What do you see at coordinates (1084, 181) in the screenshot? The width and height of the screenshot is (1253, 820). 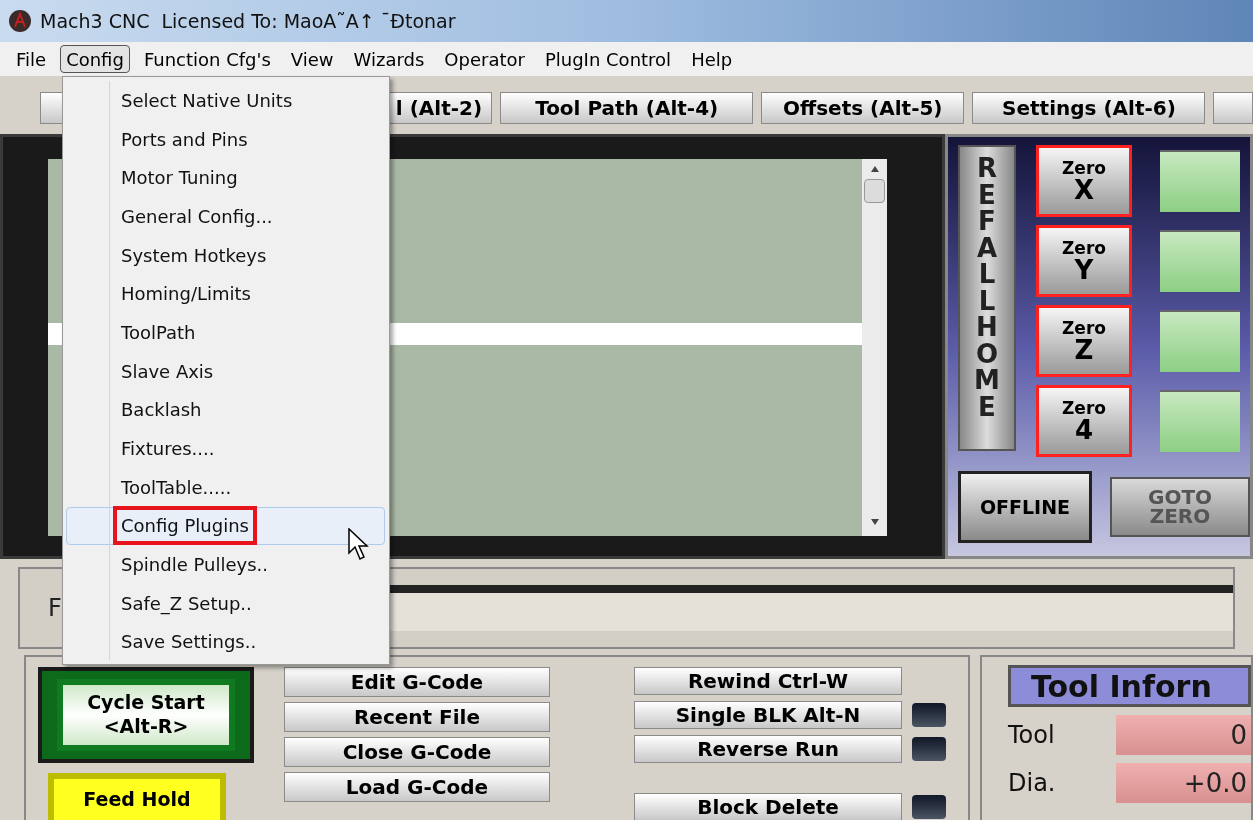 I see `zero-axis-button: Zero X` at bounding box center [1084, 181].